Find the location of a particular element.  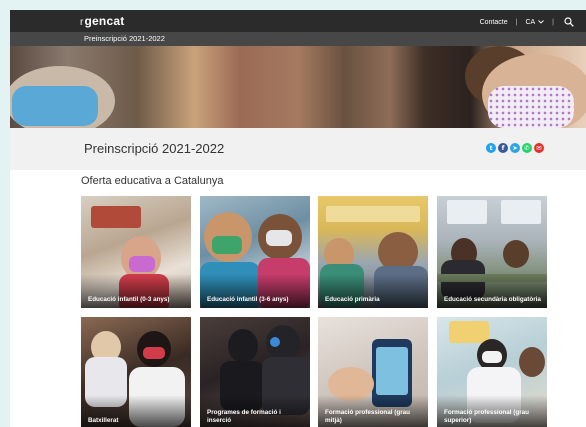

whatsapp-icon: ✆ is located at coordinates (527, 148).